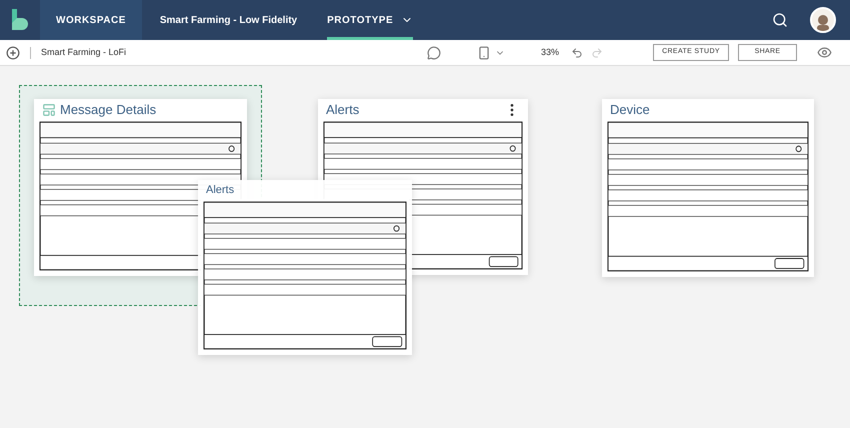 This screenshot has width=850, height=428. I want to click on undo-icon, so click(577, 52).